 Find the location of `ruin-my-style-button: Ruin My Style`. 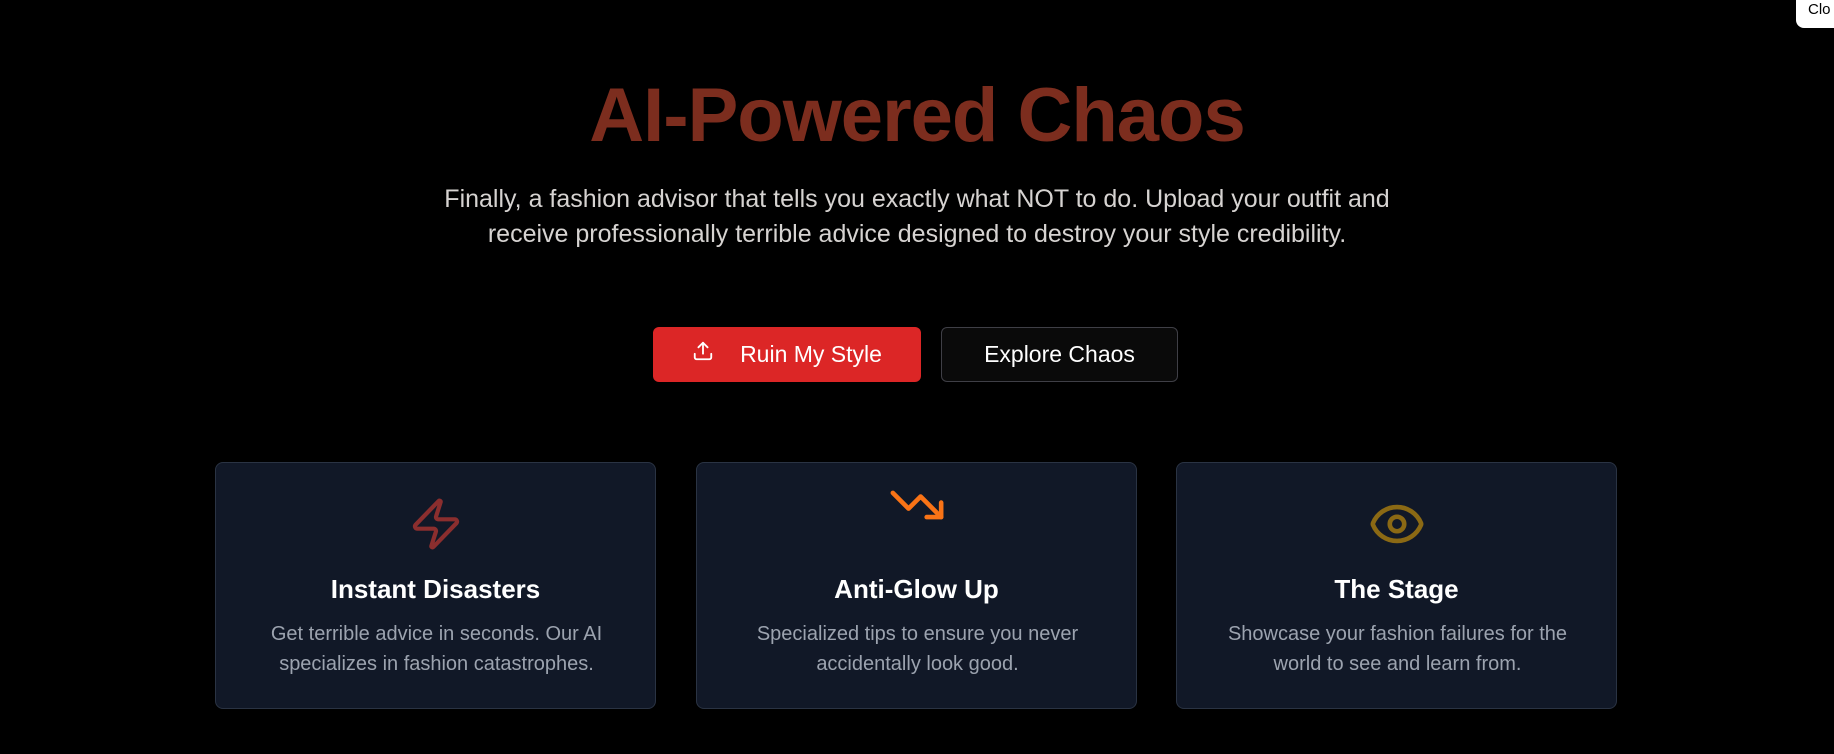

ruin-my-style-button: Ruin My Style is located at coordinates (787, 354).